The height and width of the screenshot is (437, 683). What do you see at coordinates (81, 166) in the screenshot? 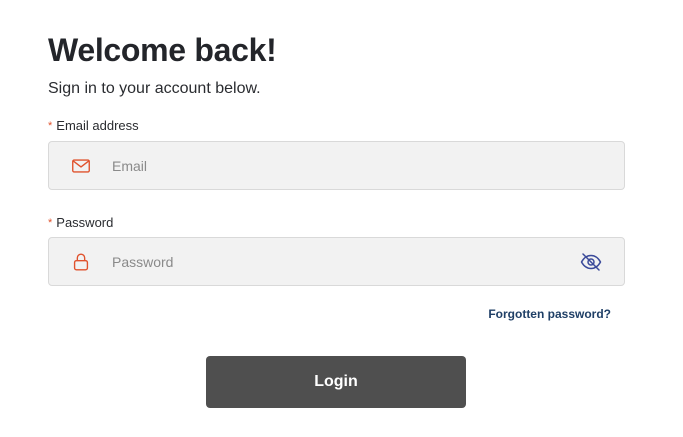
I see `envelope-icon` at bounding box center [81, 166].